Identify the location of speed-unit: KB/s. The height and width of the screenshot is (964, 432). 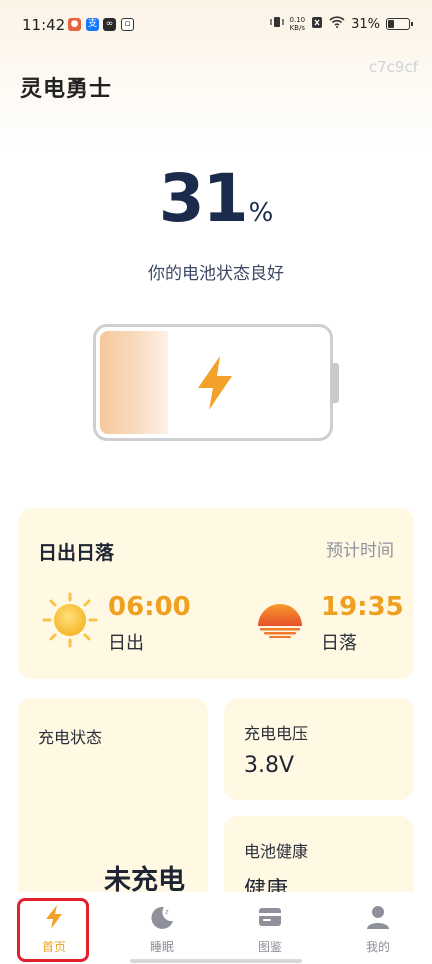
(297, 28).